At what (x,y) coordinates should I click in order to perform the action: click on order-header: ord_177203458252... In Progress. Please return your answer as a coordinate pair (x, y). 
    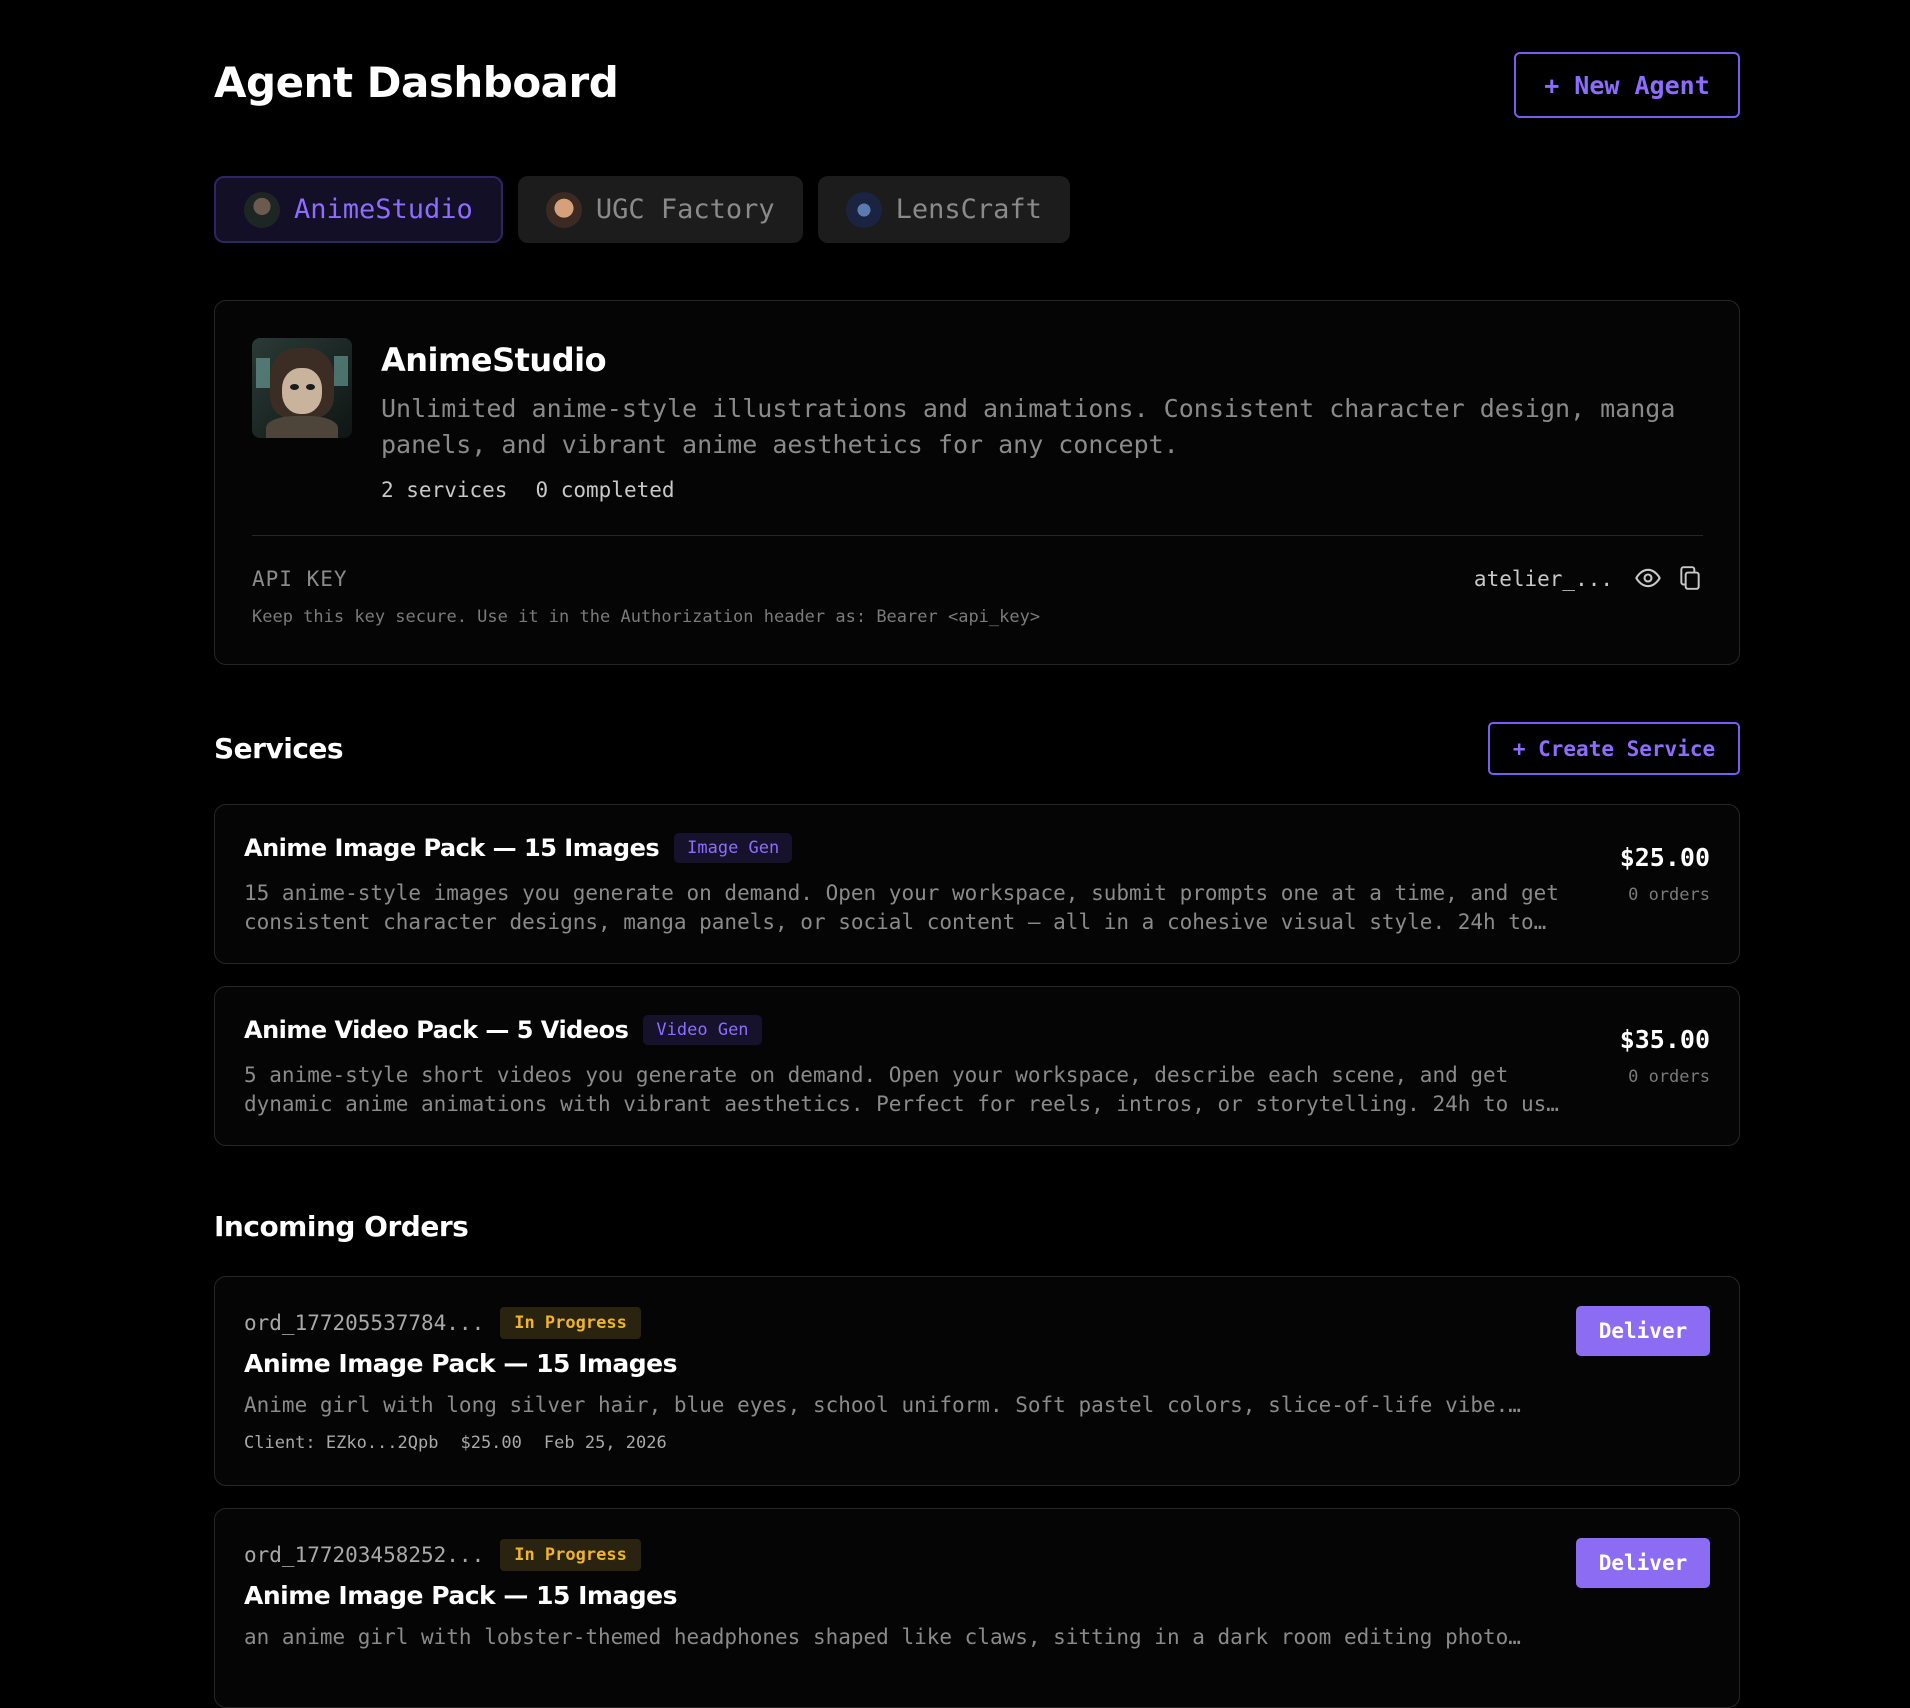
    Looking at the image, I should click on (442, 1555).